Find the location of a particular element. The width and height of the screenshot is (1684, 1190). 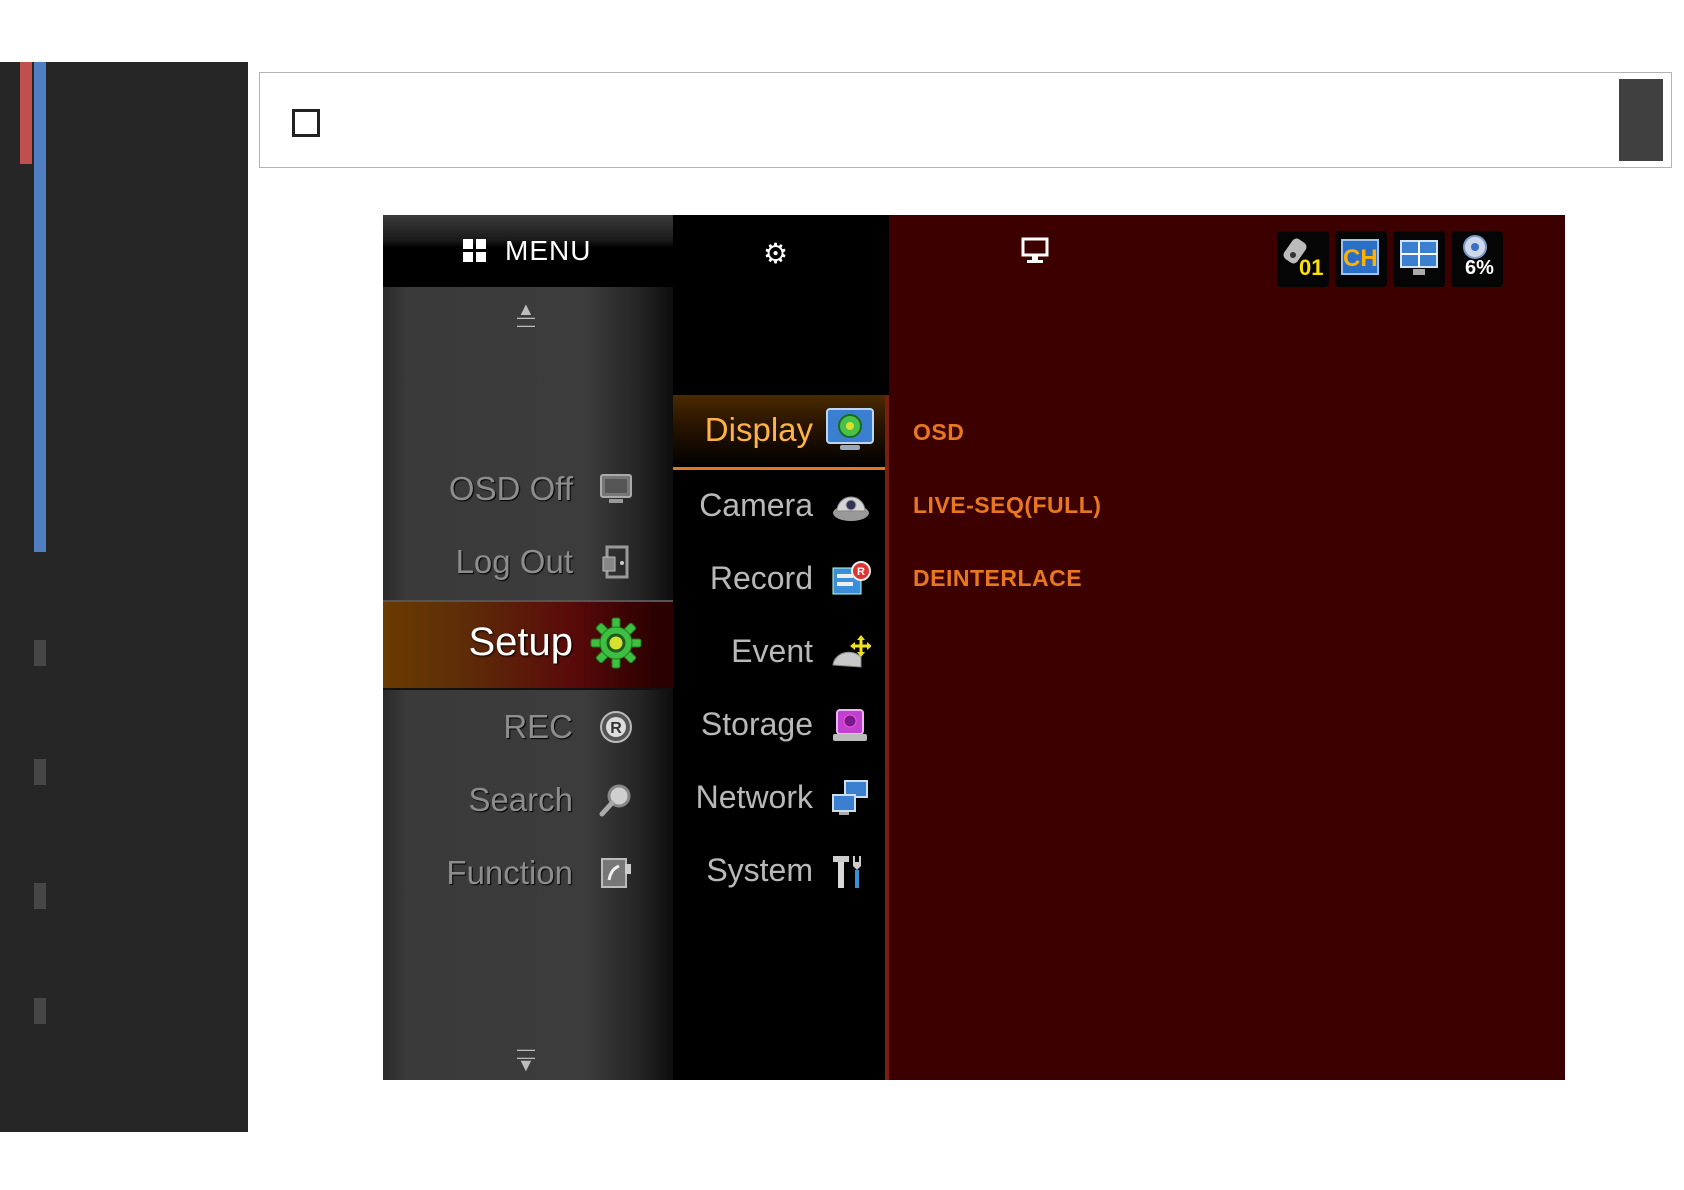

scroll-up-icon: ▲ — — is located at coordinates (526, 317).